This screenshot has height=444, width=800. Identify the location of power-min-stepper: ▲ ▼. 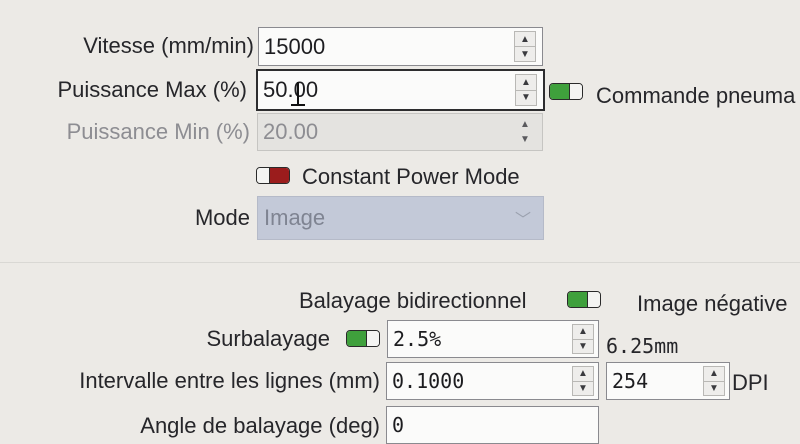
(525, 132).